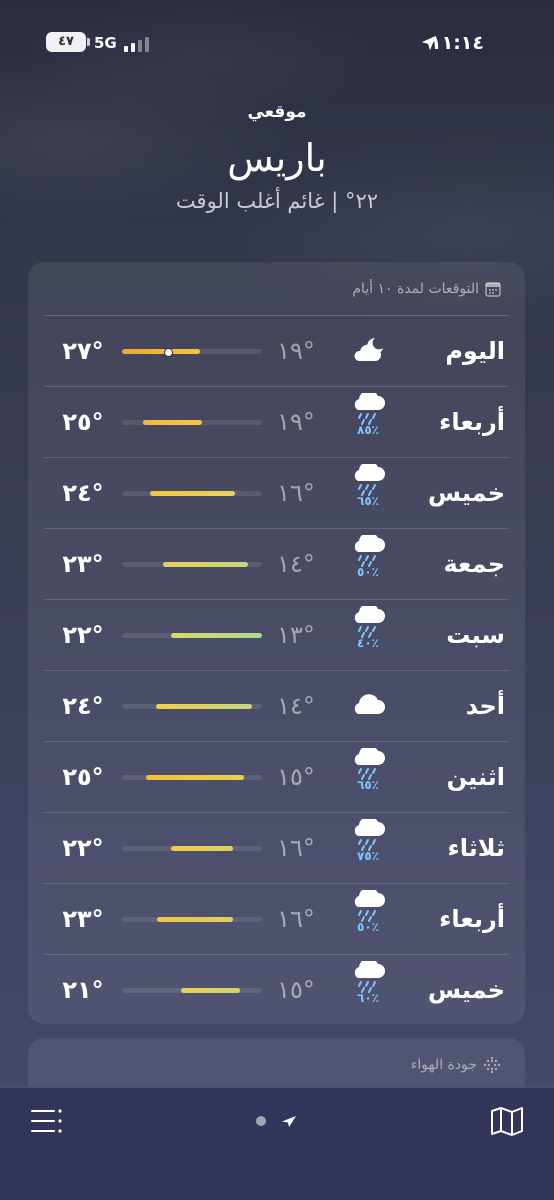 Image resolution: width=554 pixels, height=1200 pixels. I want to click on clock: ١١:١٤, so click(457, 43).